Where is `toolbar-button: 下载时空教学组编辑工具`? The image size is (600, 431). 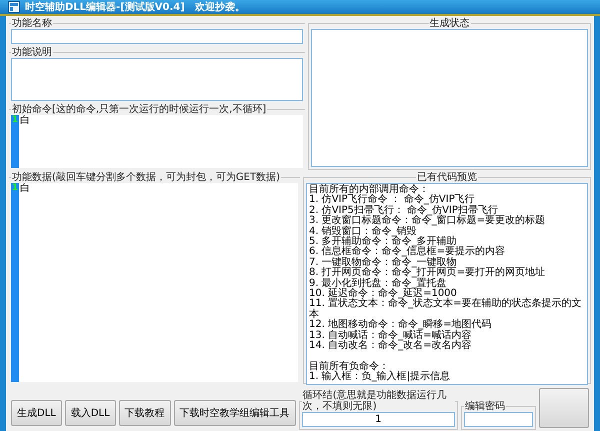
toolbar-button: 下载时空教学组编辑工具 is located at coordinates (235, 413).